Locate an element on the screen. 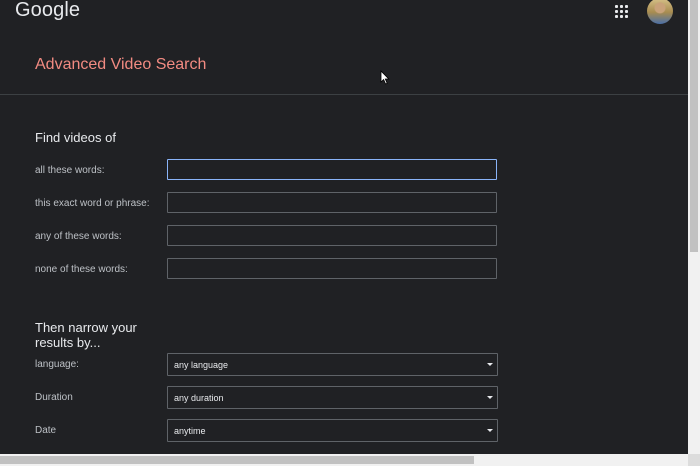  duration-label: Duration is located at coordinates (54, 397).